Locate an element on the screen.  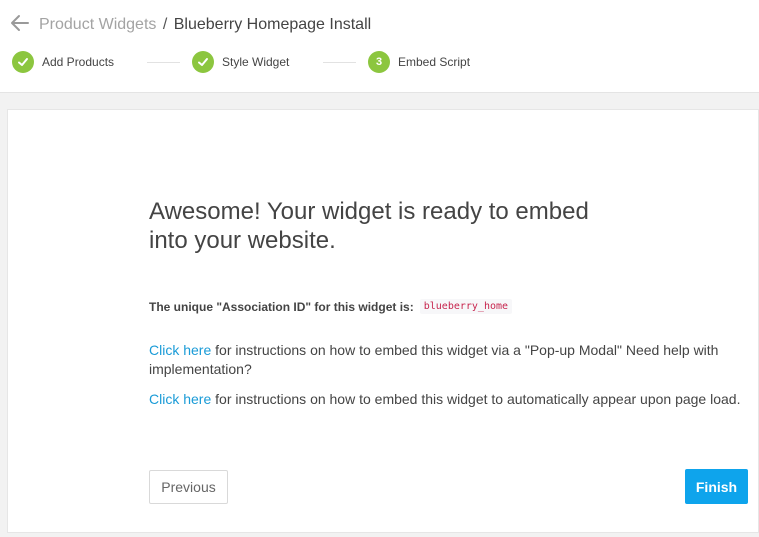
breadcrumb-current: Blueberry Homepage Install is located at coordinates (272, 24).